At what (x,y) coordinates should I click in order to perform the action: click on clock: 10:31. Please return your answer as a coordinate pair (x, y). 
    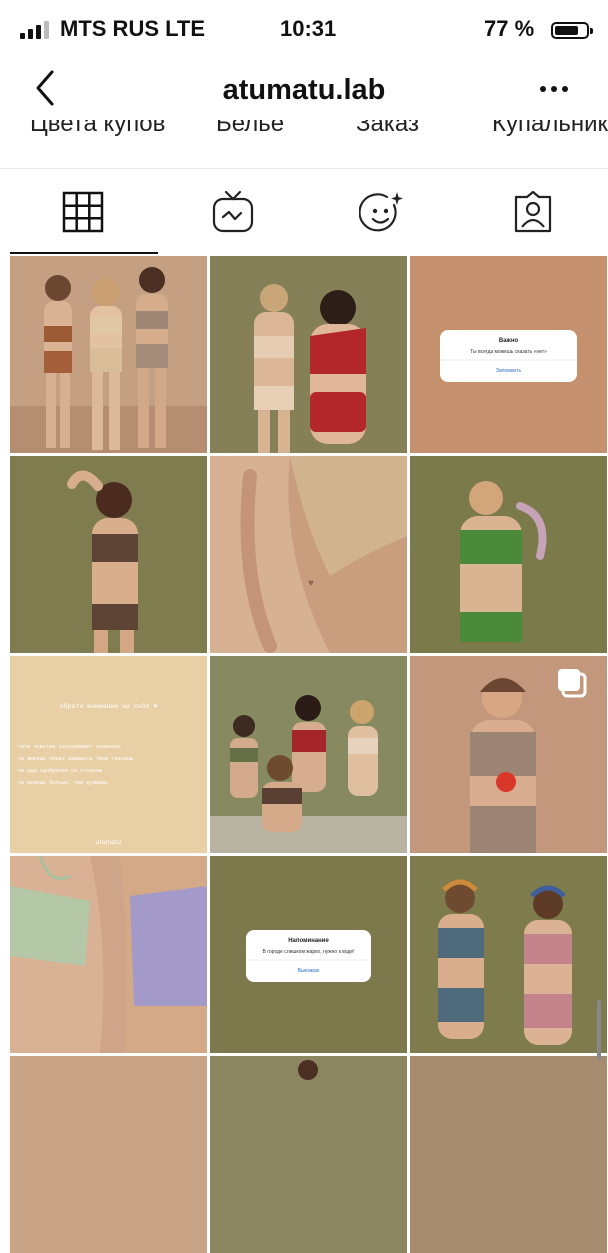
    Looking at the image, I should click on (308, 28).